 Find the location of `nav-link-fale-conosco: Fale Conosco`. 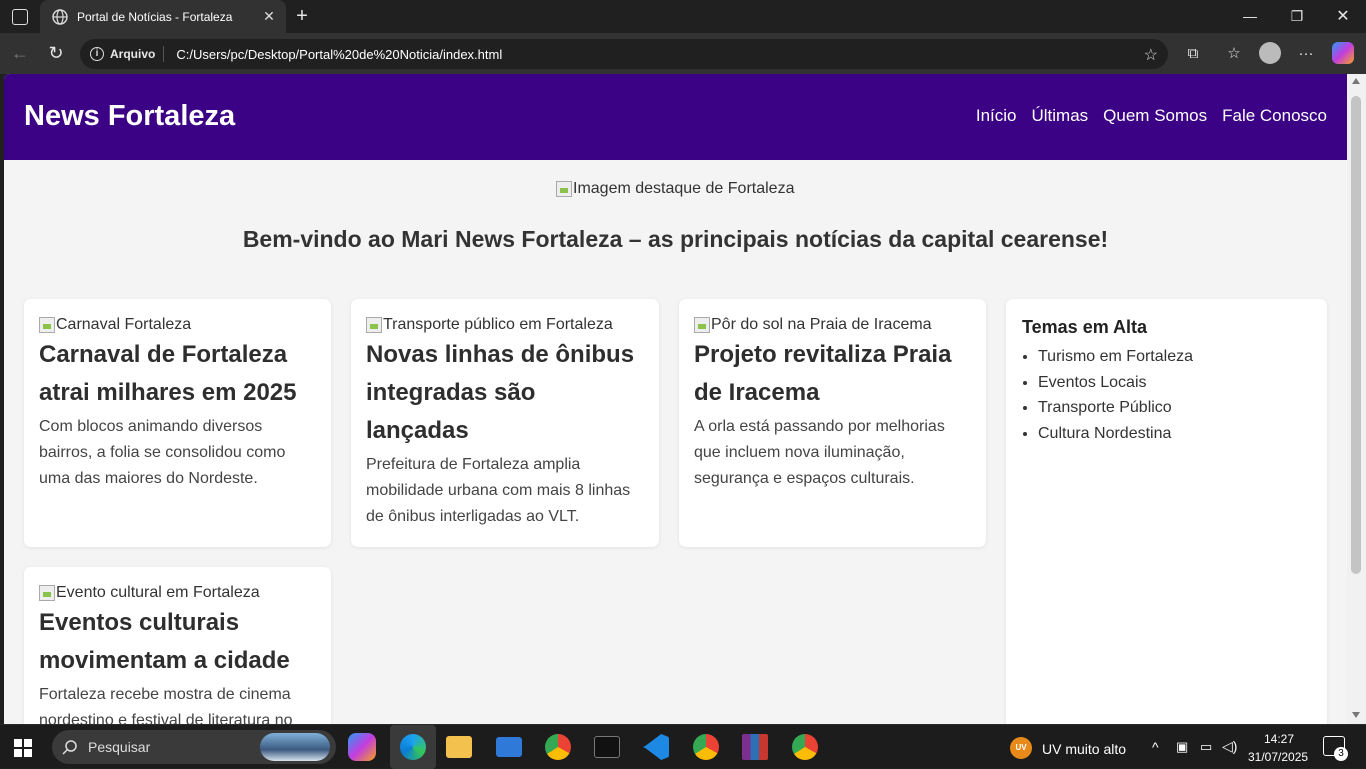

nav-link-fale-conosco: Fale Conosco is located at coordinates (1274, 116).